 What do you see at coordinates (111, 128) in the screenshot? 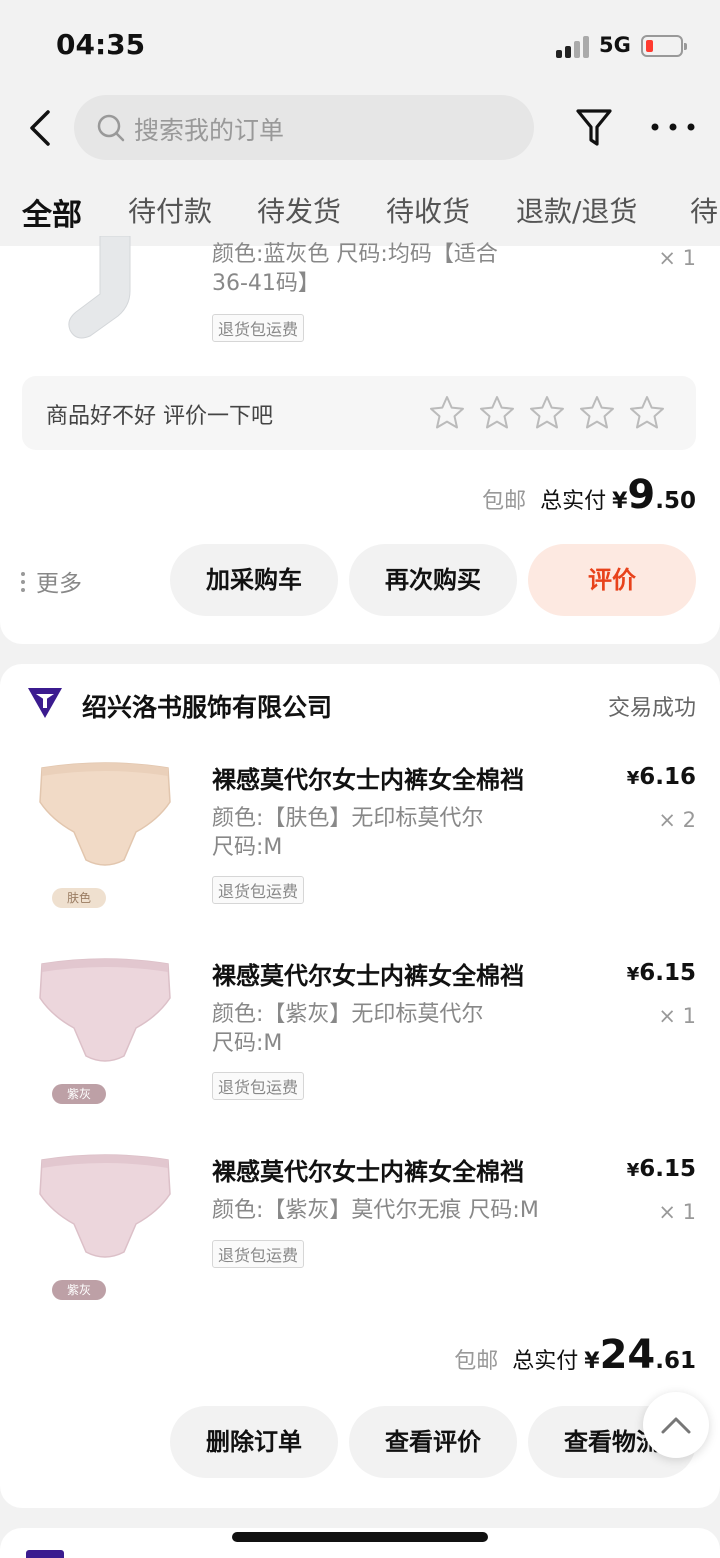
I see `search-icon` at bounding box center [111, 128].